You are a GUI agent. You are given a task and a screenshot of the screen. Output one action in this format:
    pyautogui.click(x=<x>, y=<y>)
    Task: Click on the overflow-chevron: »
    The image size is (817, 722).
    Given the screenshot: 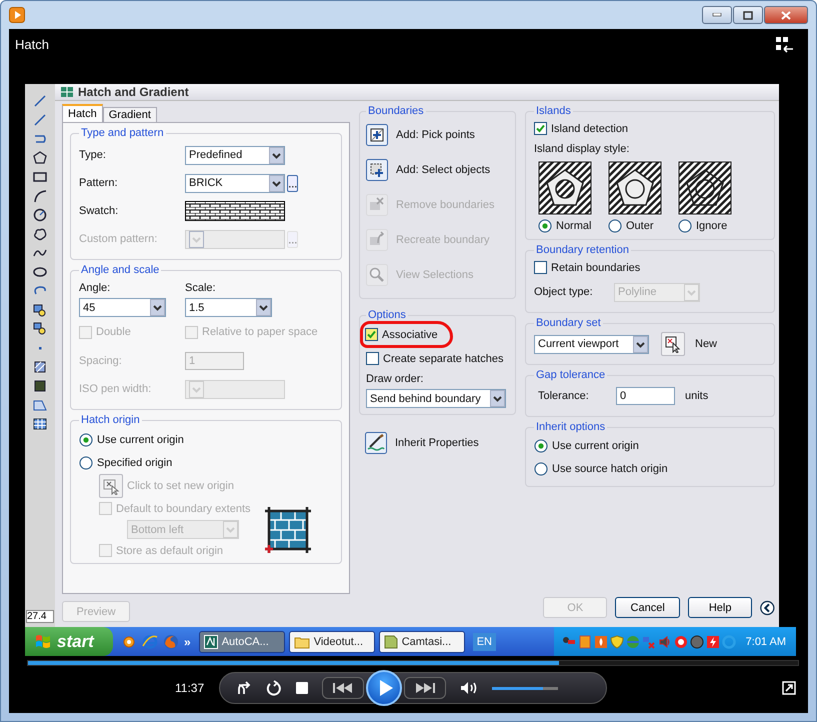 What is the action you would take?
    pyautogui.click(x=187, y=641)
    